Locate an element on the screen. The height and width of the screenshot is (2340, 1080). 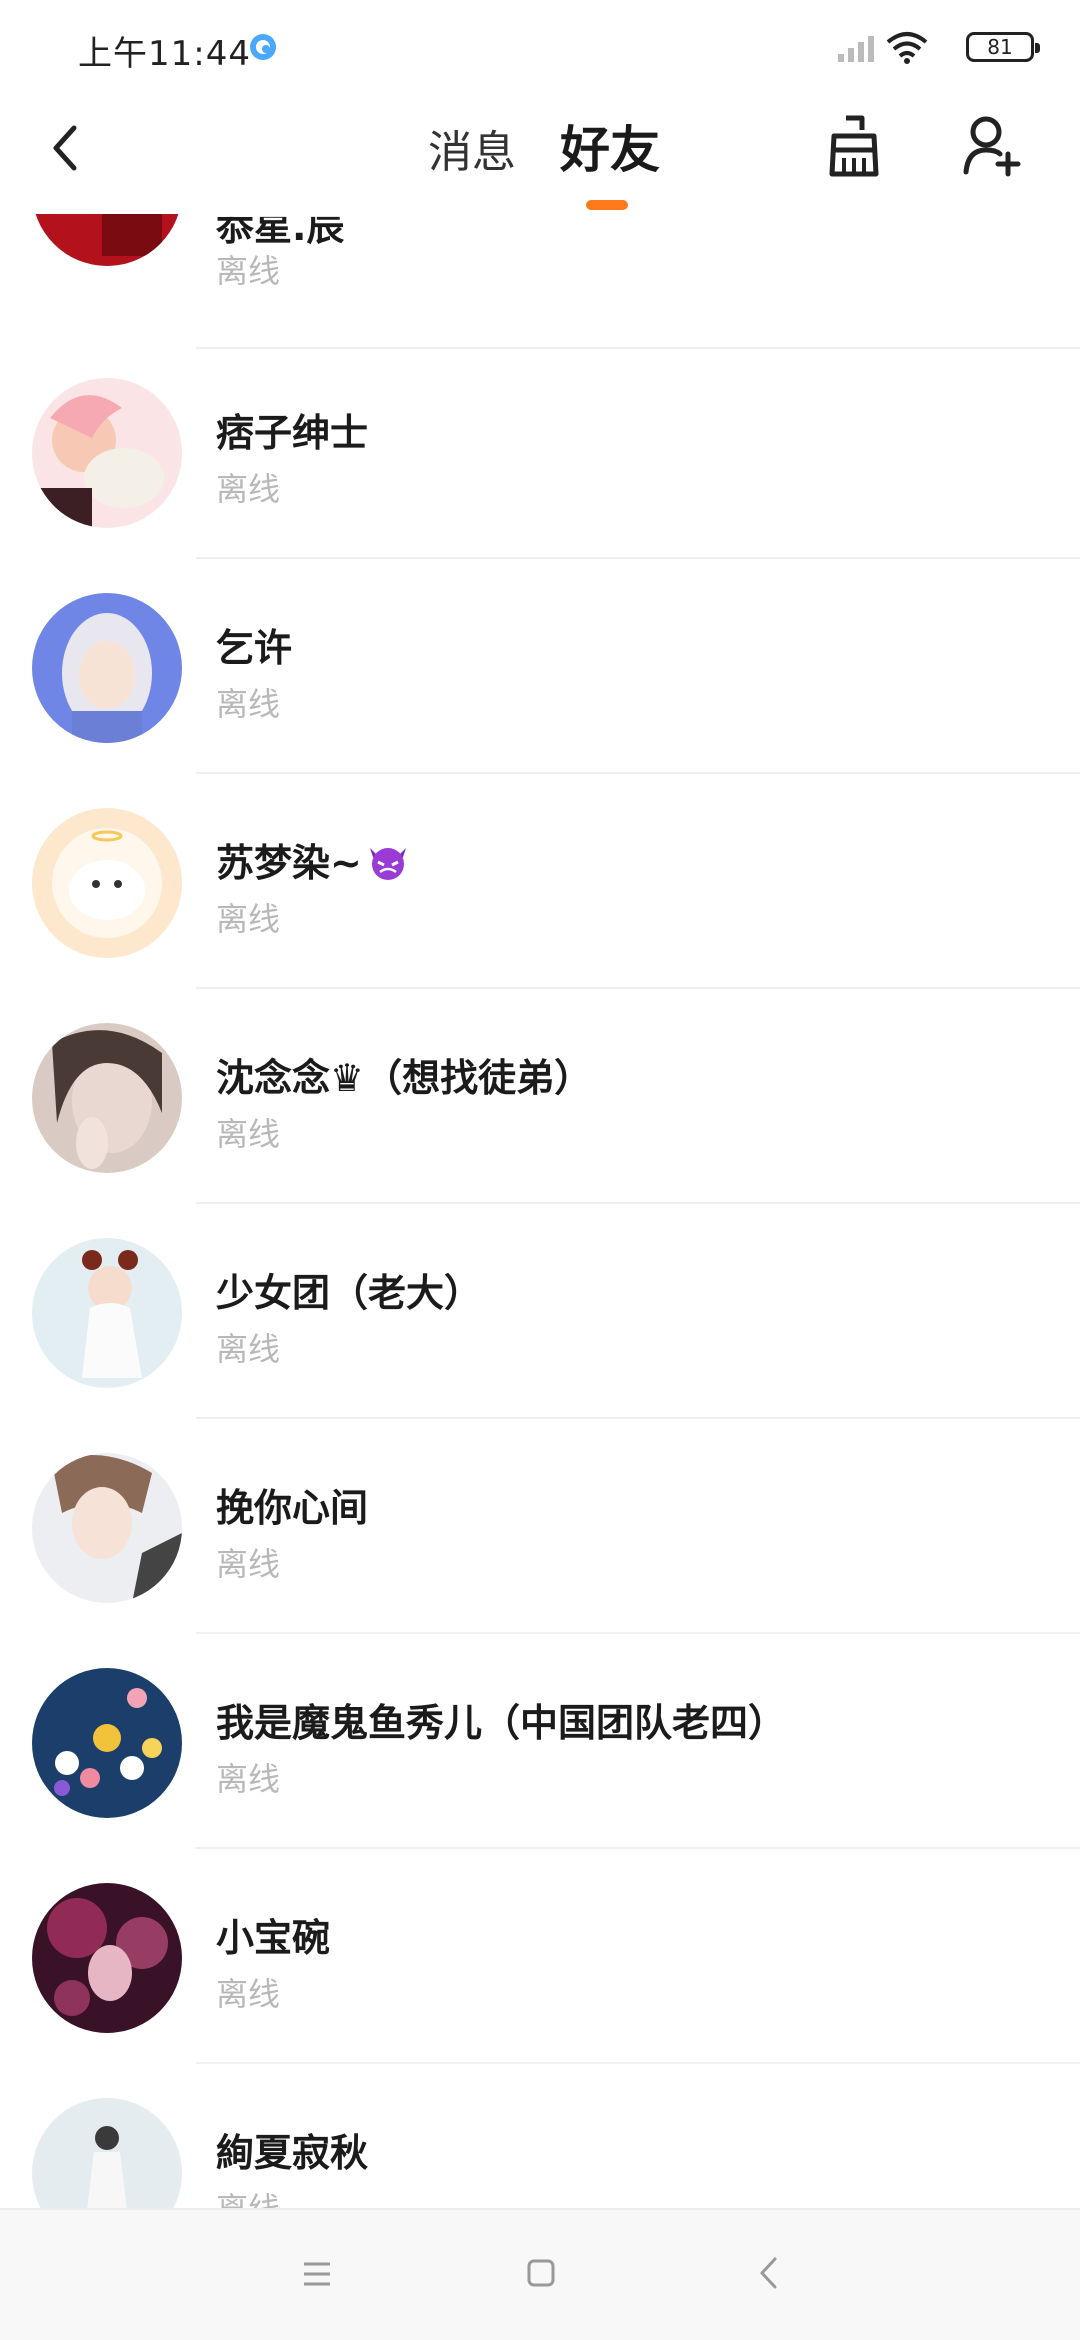
tab-friends: 好友 is located at coordinates (610, 146).